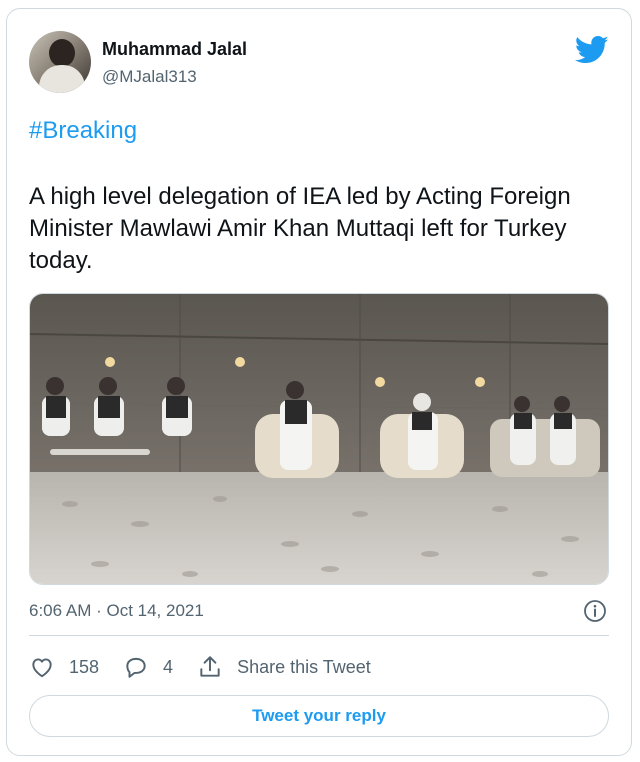  Describe the element at coordinates (116, 611) in the screenshot. I see `tweet-timestamp: 6:06 AM · Oct 14, 2021` at that location.